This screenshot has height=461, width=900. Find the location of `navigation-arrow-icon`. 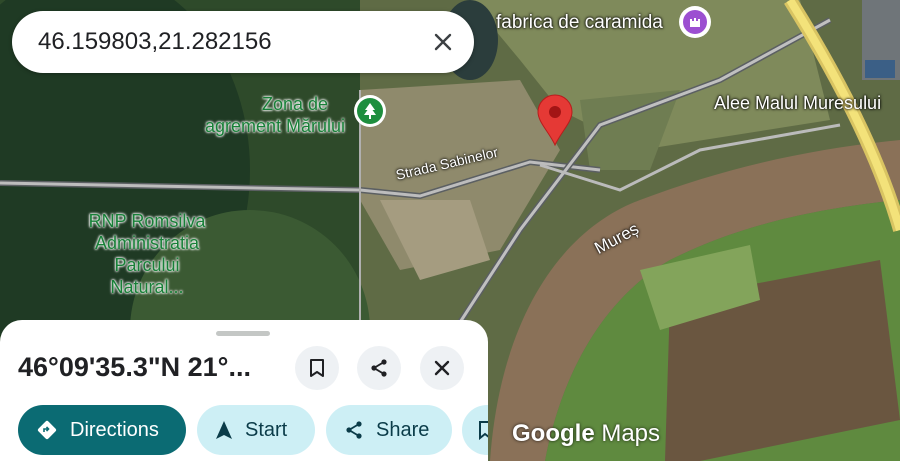

navigation-arrow-icon is located at coordinates (224, 430).